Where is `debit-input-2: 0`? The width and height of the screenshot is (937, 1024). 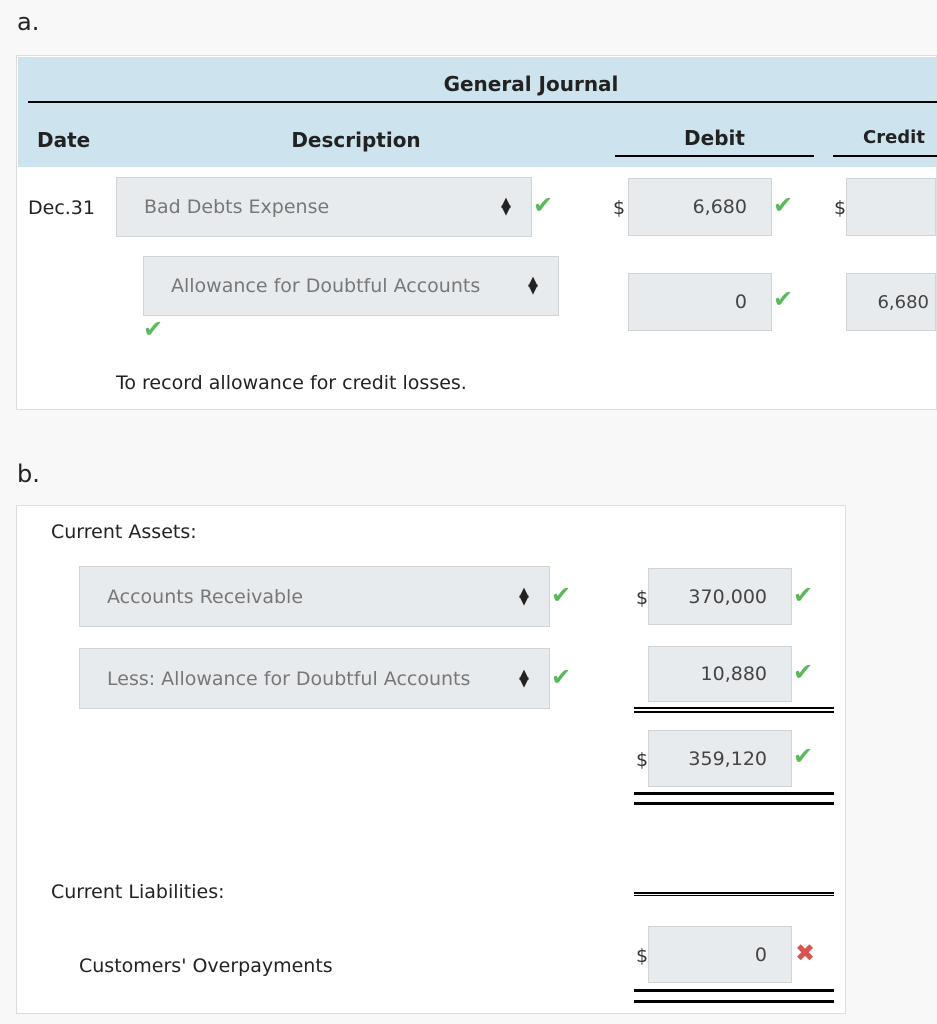 debit-input-2: 0 is located at coordinates (700, 302).